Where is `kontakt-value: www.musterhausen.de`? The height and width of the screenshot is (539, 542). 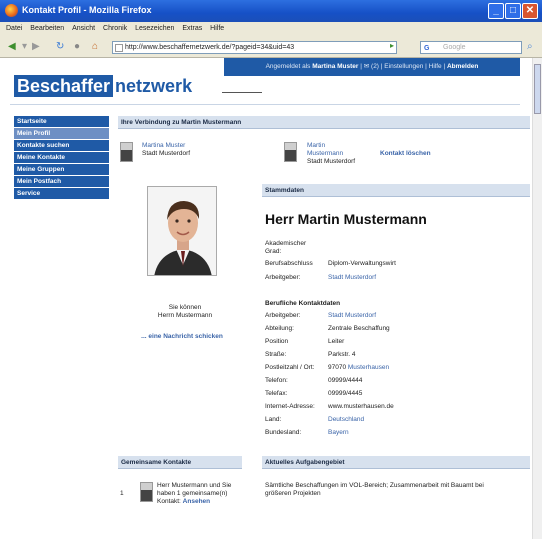 kontakt-value: www.musterhausen.de is located at coordinates (361, 406).